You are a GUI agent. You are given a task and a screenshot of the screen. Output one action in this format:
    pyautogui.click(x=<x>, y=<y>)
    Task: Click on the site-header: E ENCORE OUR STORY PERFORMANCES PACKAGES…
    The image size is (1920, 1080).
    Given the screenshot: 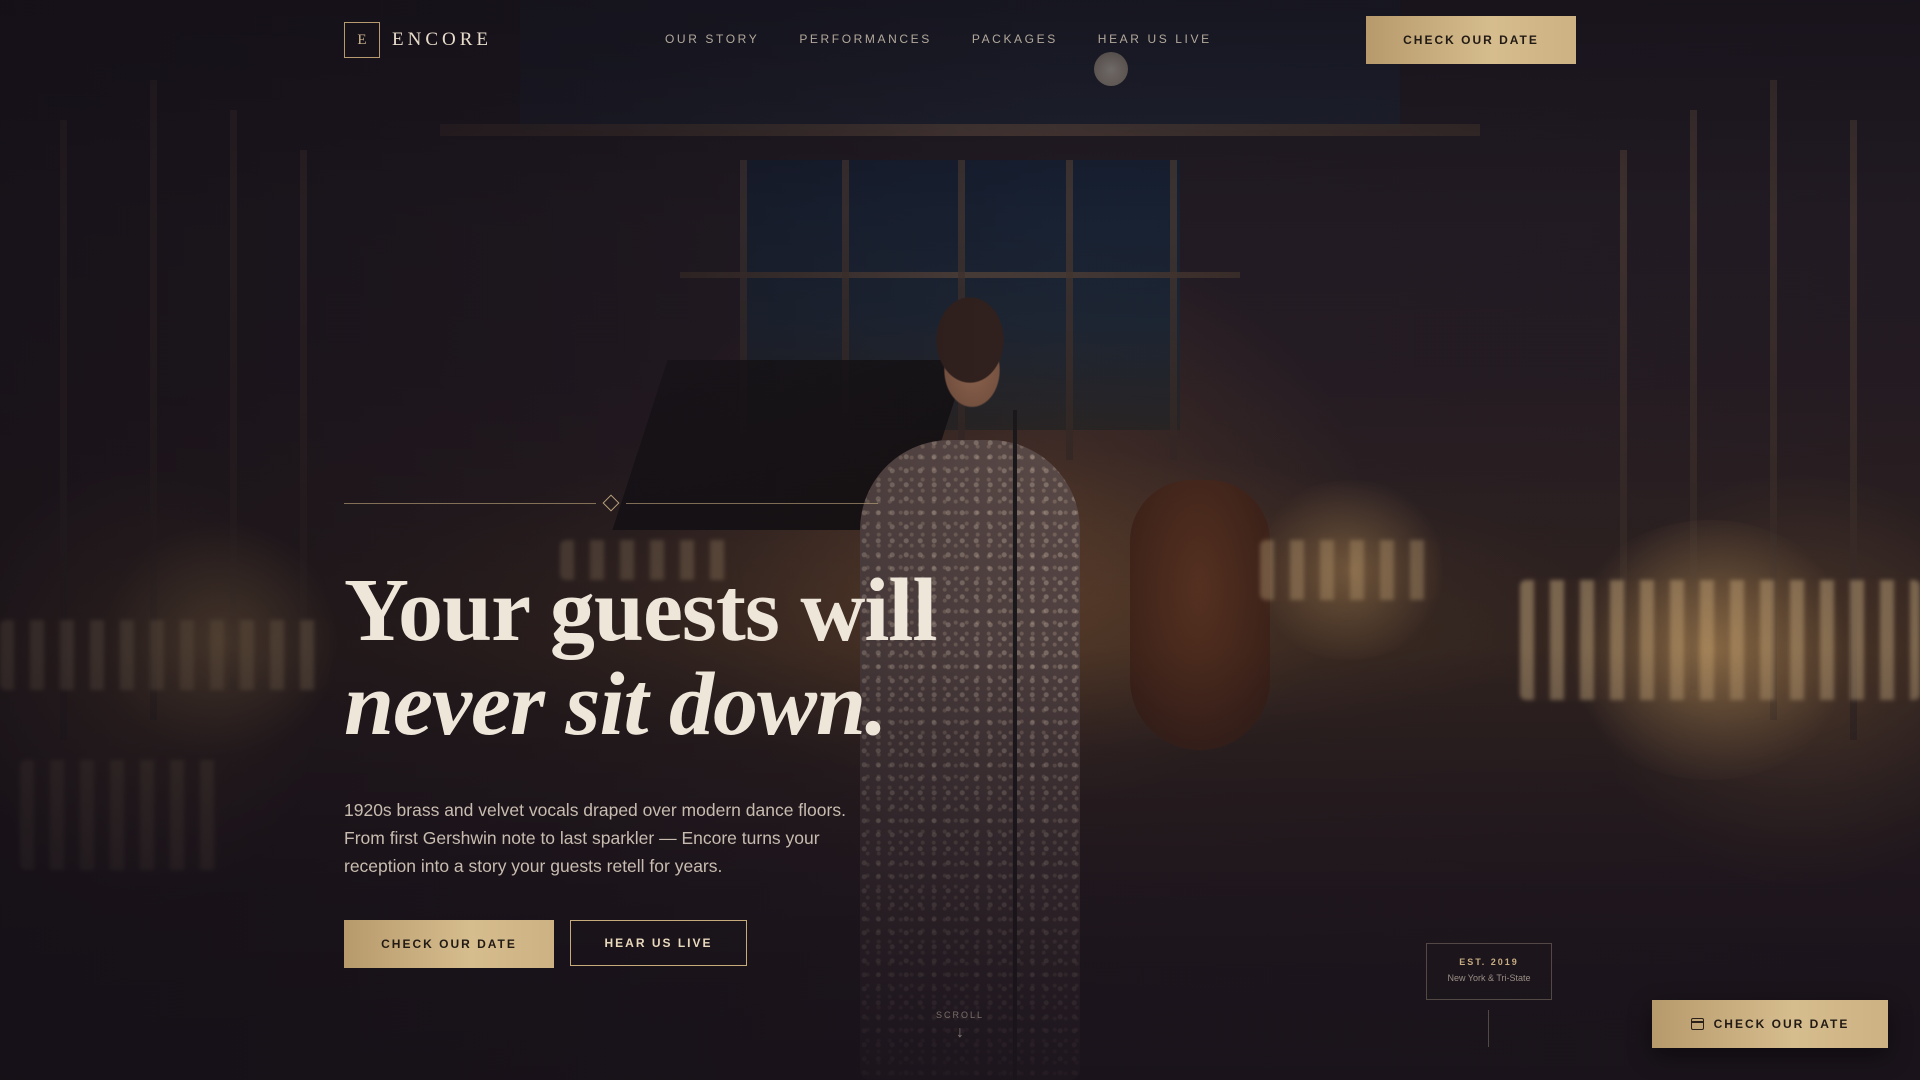 What is the action you would take?
    pyautogui.click(x=960, y=40)
    